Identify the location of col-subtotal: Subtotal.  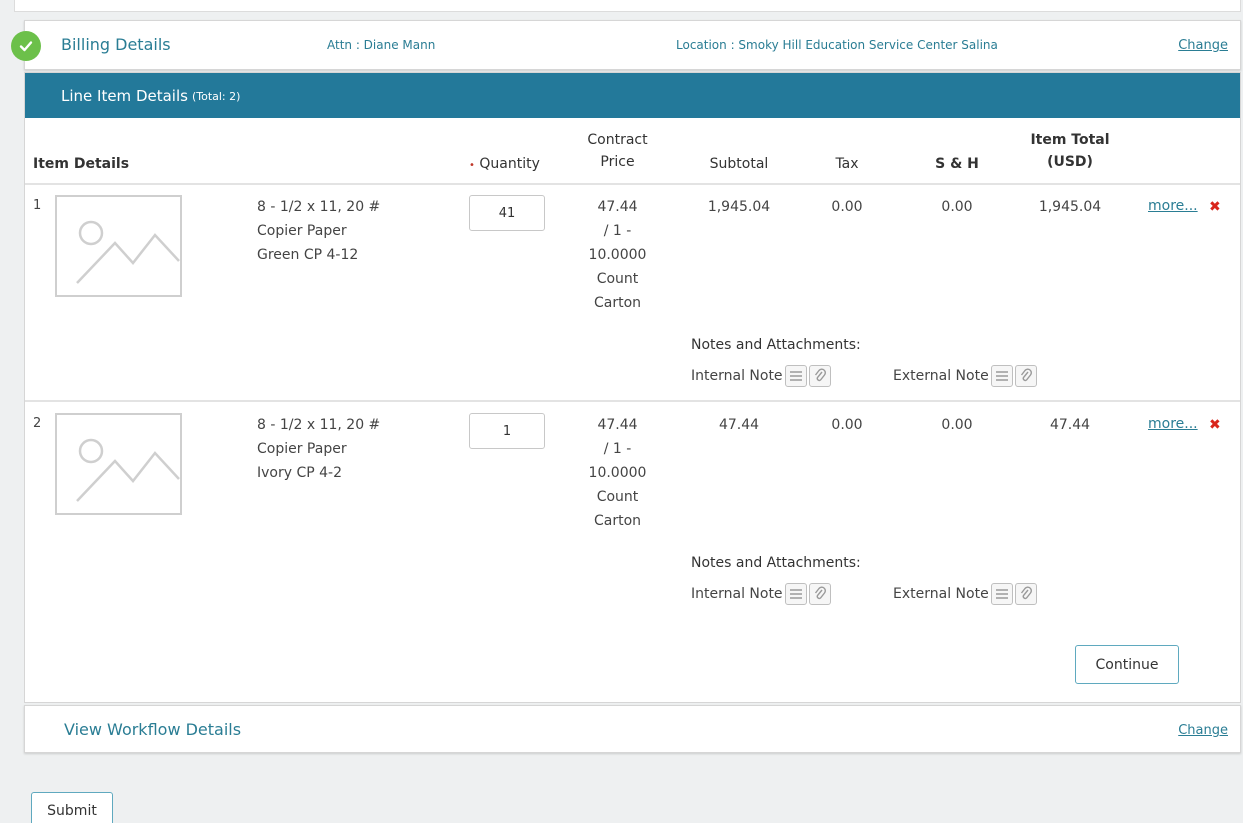
(739, 164).